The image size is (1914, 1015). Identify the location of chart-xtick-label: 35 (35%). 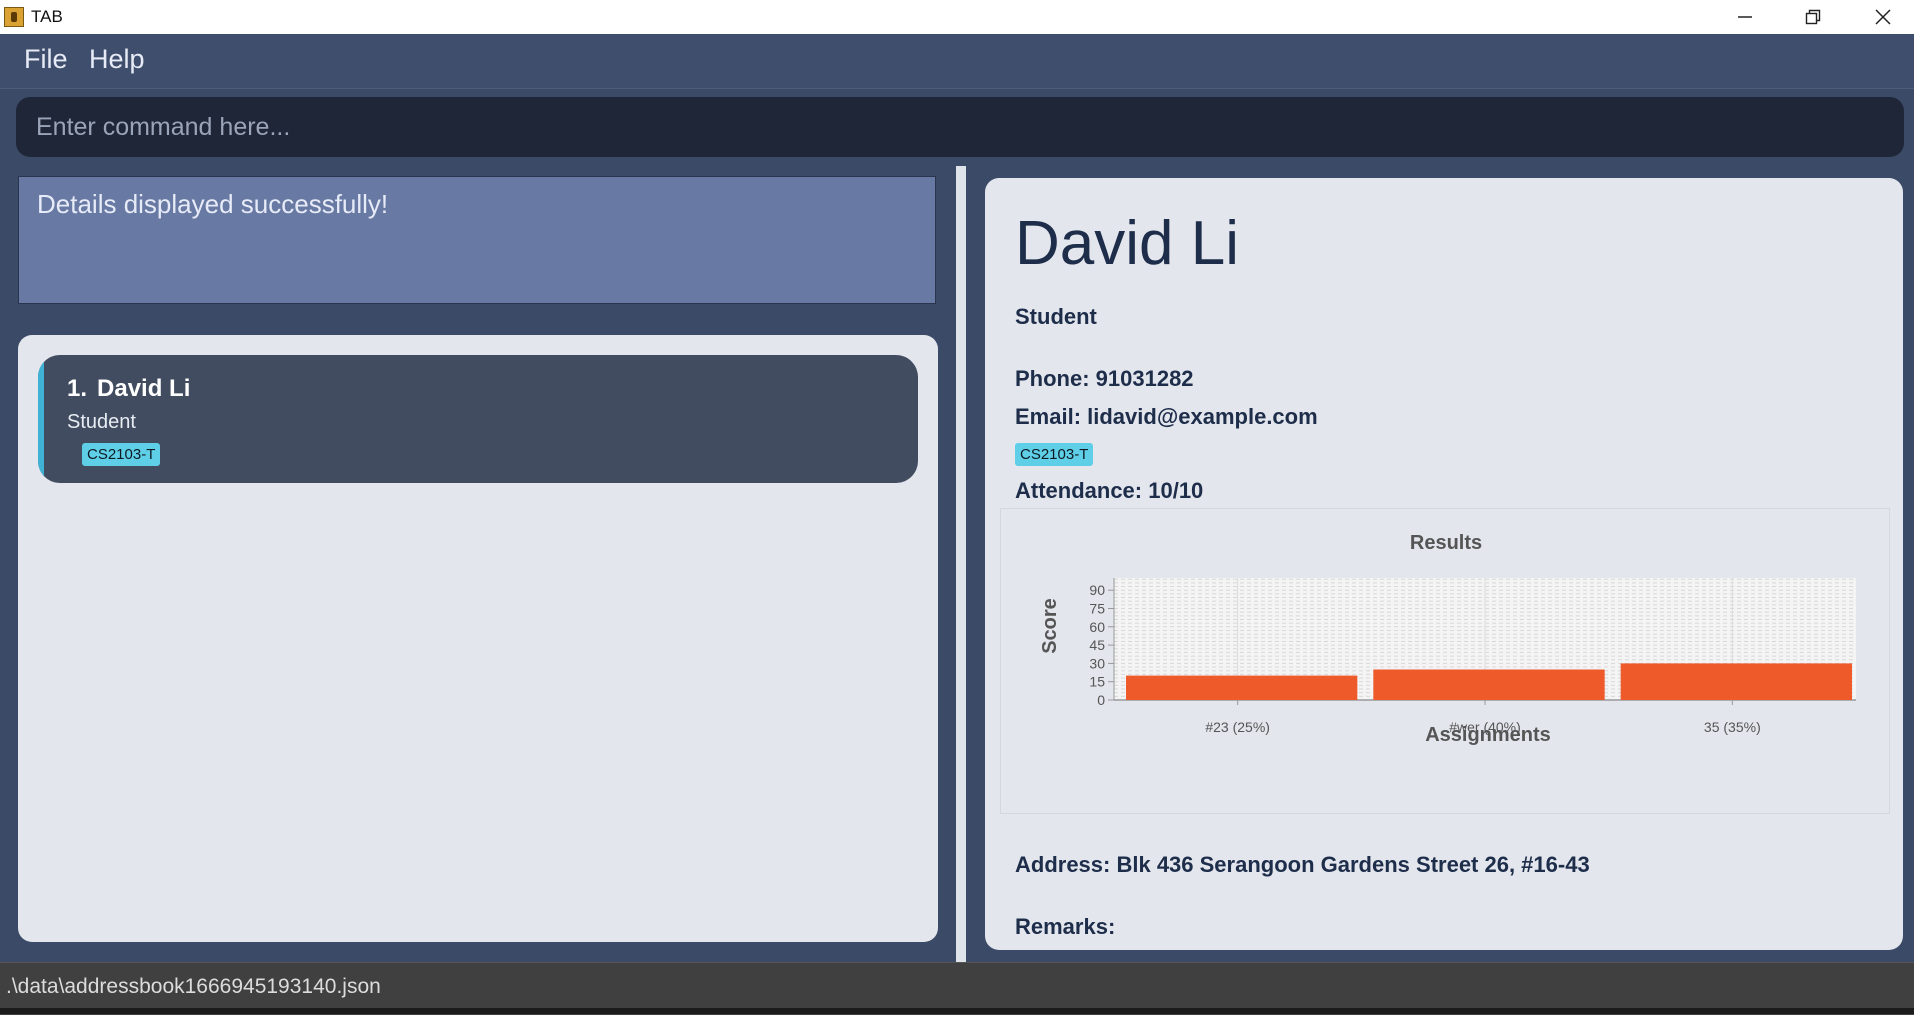
(1732, 727).